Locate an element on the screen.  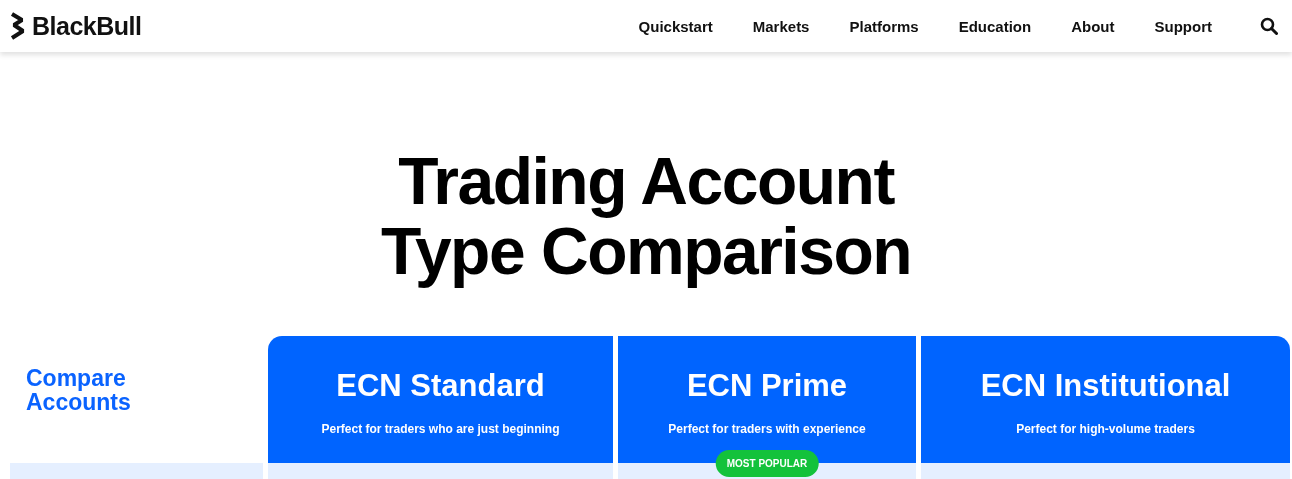
nav-link: Platforms is located at coordinates (884, 26).